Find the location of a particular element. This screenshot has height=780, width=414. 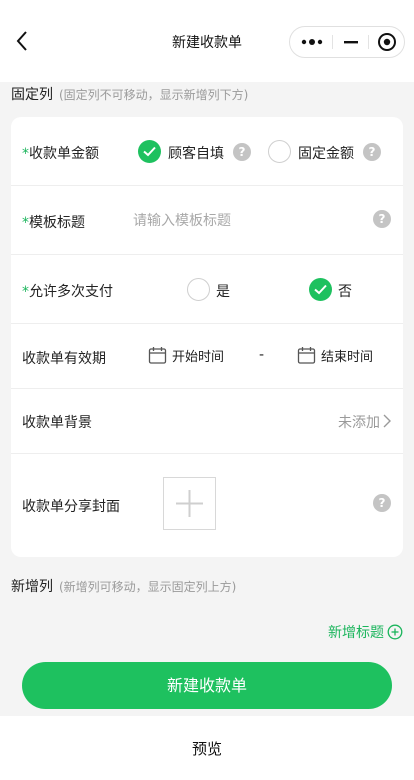

fixed-amount-checkbox is located at coordinates (279, 151).